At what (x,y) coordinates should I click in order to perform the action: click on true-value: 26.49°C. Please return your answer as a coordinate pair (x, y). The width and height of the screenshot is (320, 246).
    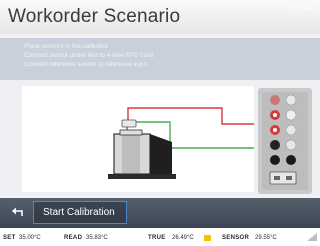
    Looking at the image, I should click on (183, 238).